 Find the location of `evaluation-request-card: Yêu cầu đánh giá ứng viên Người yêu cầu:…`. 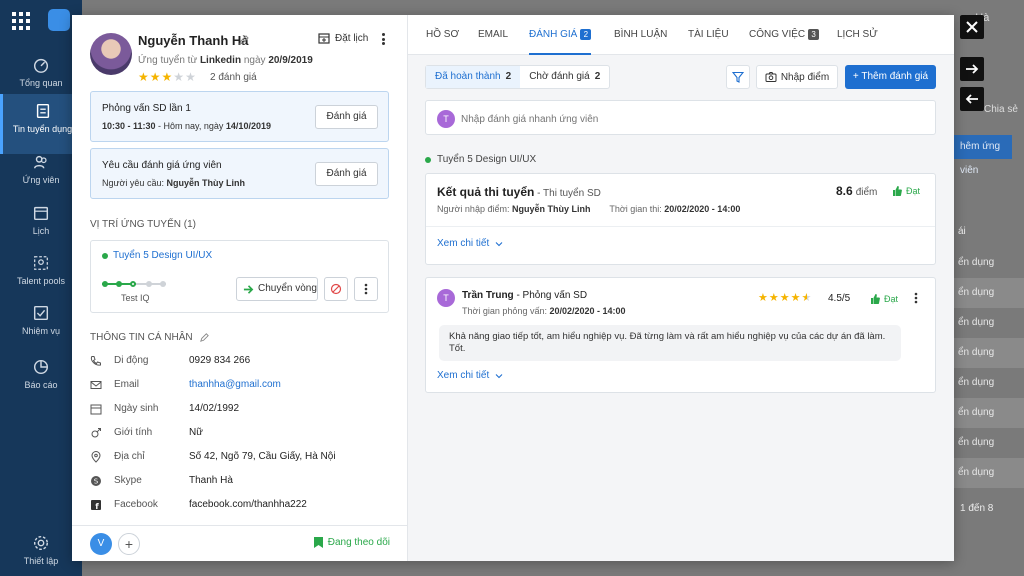

evaluation-request-card: Yêu cầu đánh giá ứng viên Người yêu cầu:… is located at coordinates (239, 173).